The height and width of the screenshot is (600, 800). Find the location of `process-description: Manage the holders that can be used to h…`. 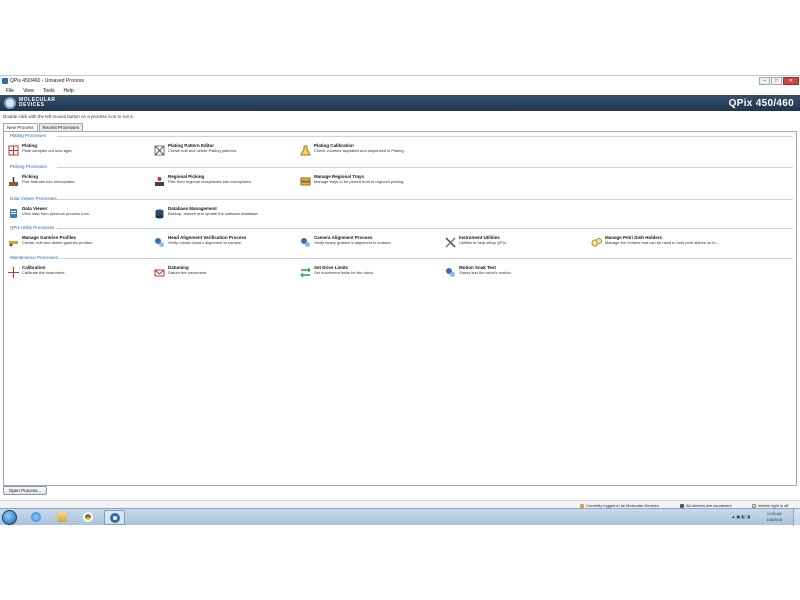

process-description: Manage the holders that can be used to h… is located at coordinates (662, 242).